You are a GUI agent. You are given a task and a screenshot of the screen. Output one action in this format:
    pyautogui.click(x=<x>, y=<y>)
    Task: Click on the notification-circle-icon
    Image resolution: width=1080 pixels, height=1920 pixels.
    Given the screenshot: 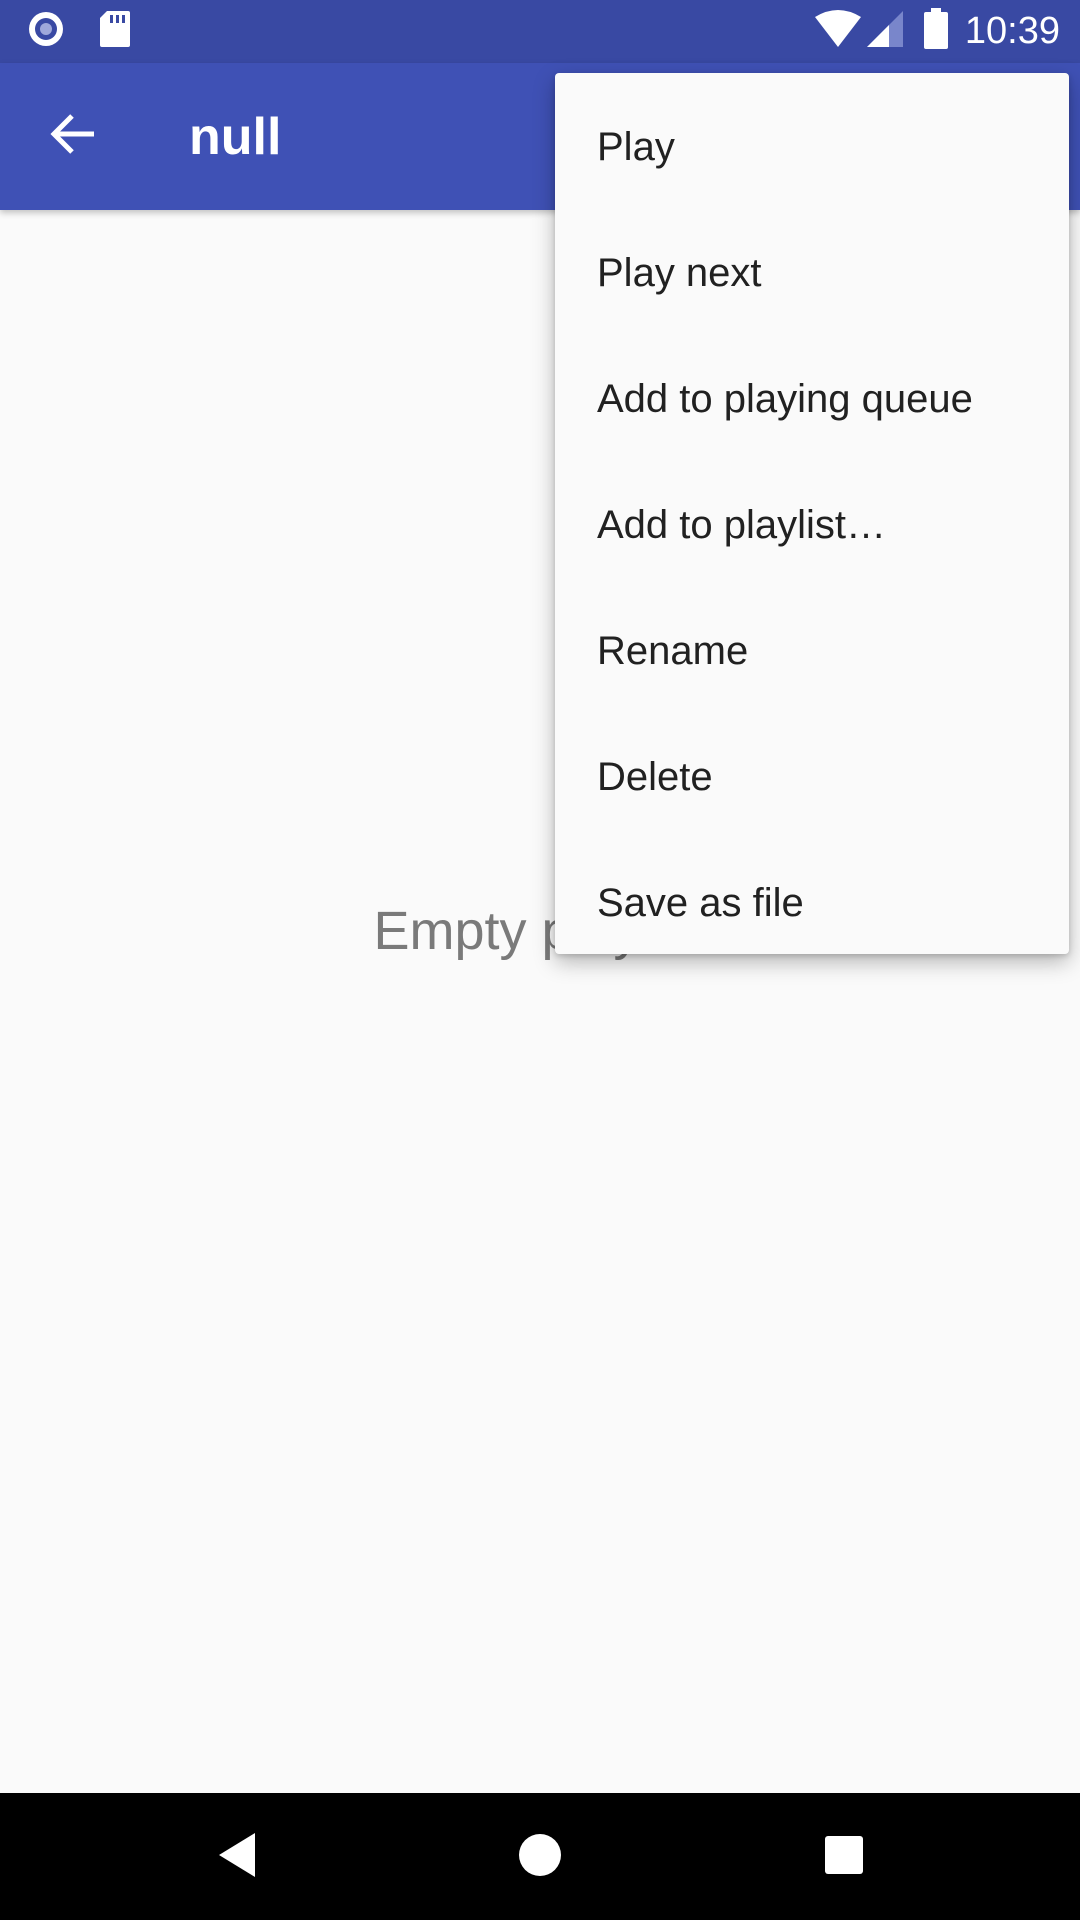 What is the action you would take?
    pyautogui.click(x=46, y=31)
    